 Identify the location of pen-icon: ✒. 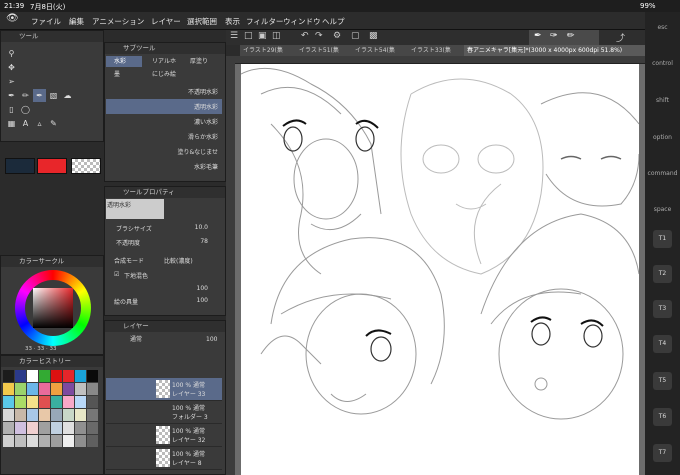
(538, 36).